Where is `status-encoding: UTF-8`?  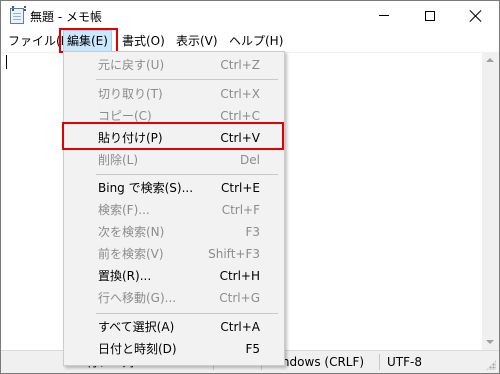 status-encoding: UTF-8 is located at coordinates (404, 362).